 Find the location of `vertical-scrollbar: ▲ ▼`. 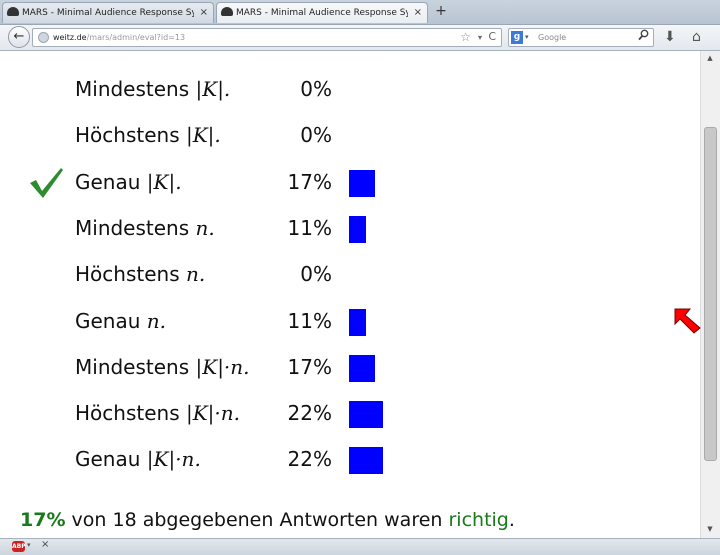

vertical-scrollbar: ▲ ▼ is located at coordinates (710, 294).